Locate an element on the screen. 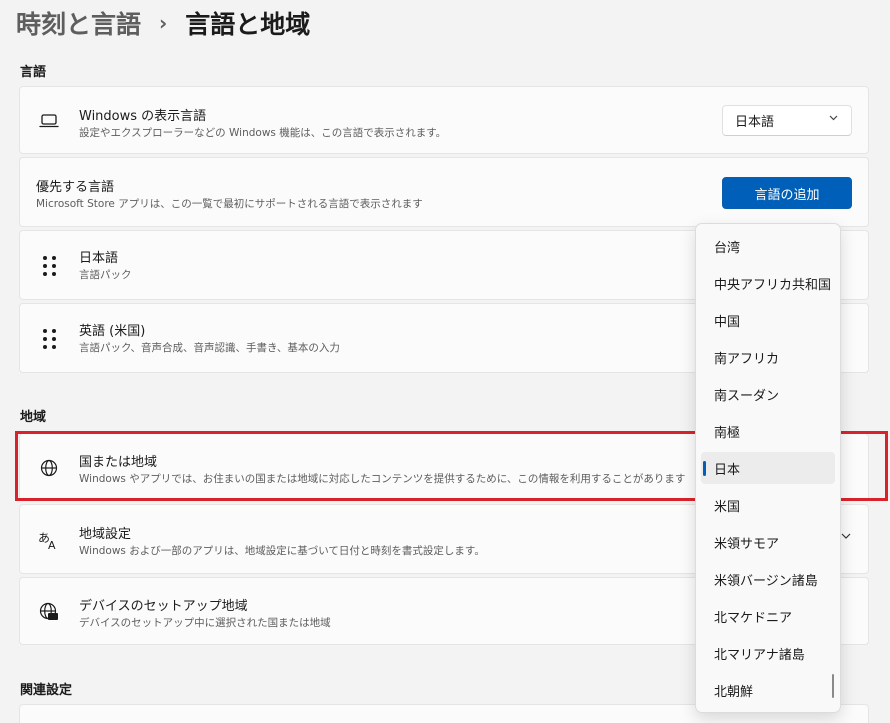 This screenshot has width=890, height=723. add-language-button: 言語の追加 is located at coordinates (787, 193).